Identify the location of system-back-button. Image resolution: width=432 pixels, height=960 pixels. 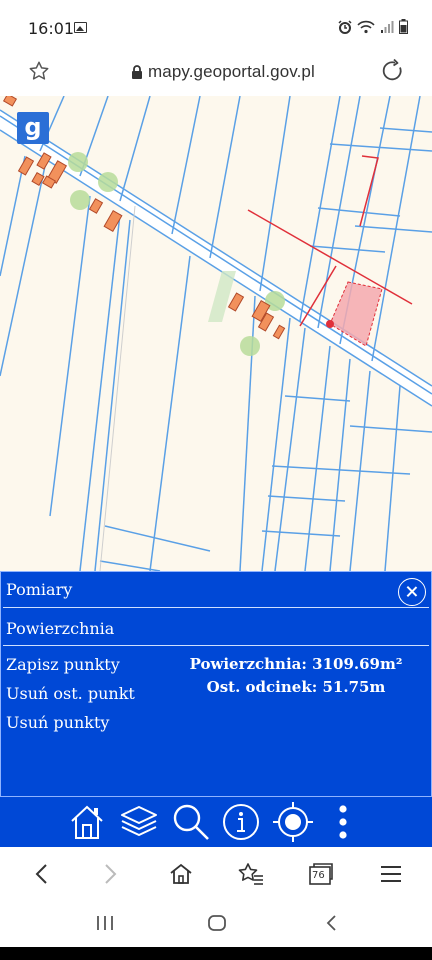
(331, 923).